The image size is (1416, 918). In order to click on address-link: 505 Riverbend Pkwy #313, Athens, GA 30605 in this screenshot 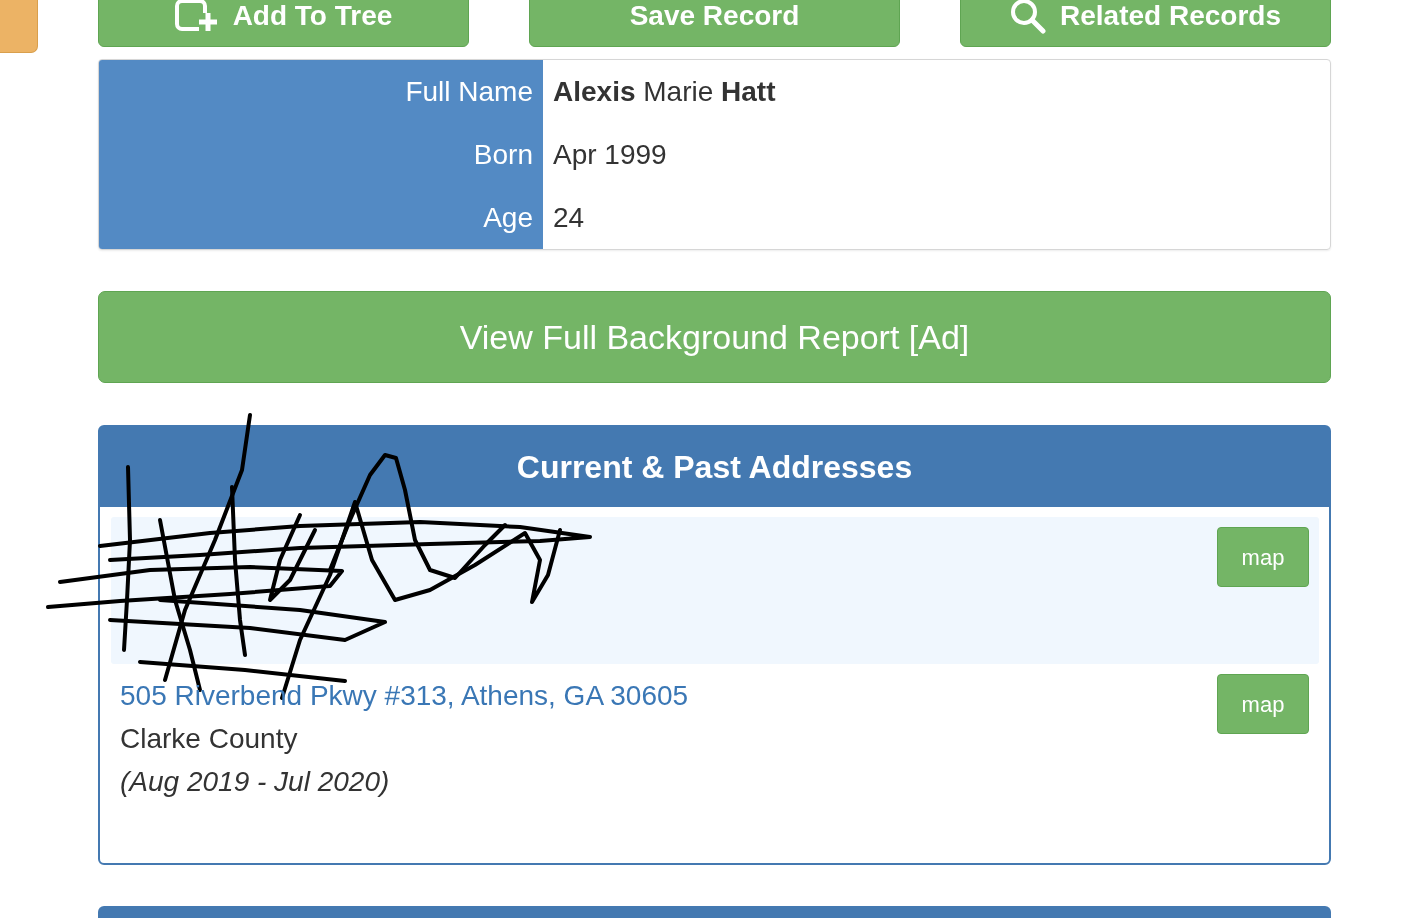, I will do `click(404, 695)`.